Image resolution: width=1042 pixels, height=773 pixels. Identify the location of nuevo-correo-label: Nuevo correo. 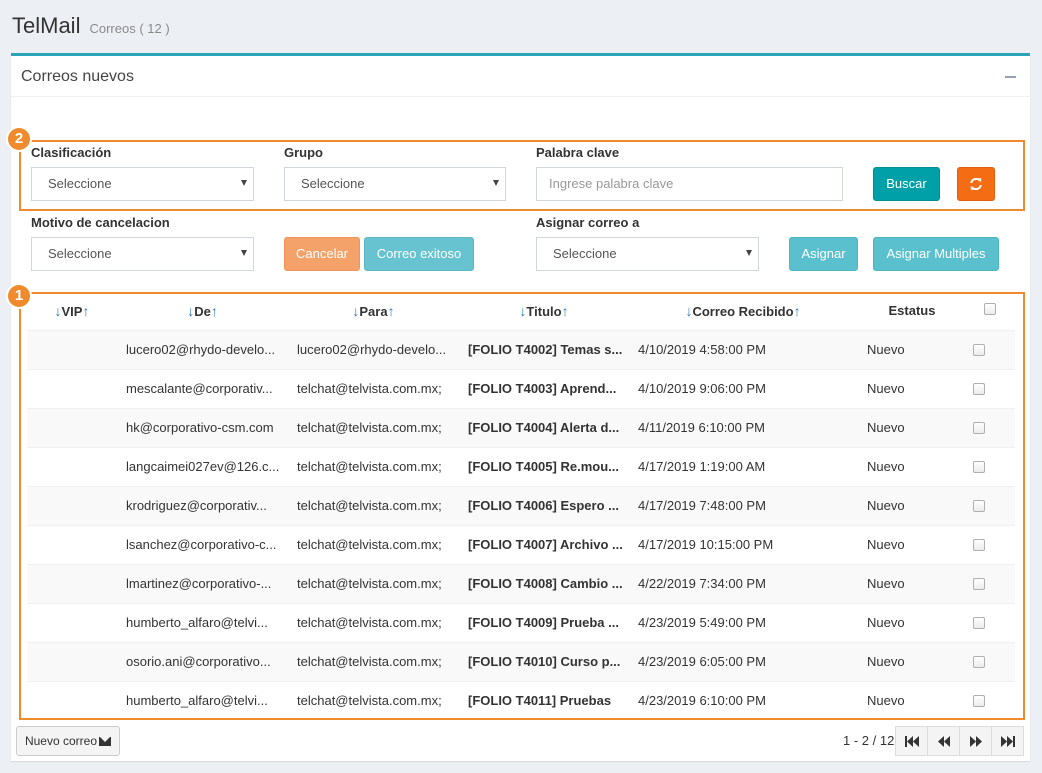
(61, 741).